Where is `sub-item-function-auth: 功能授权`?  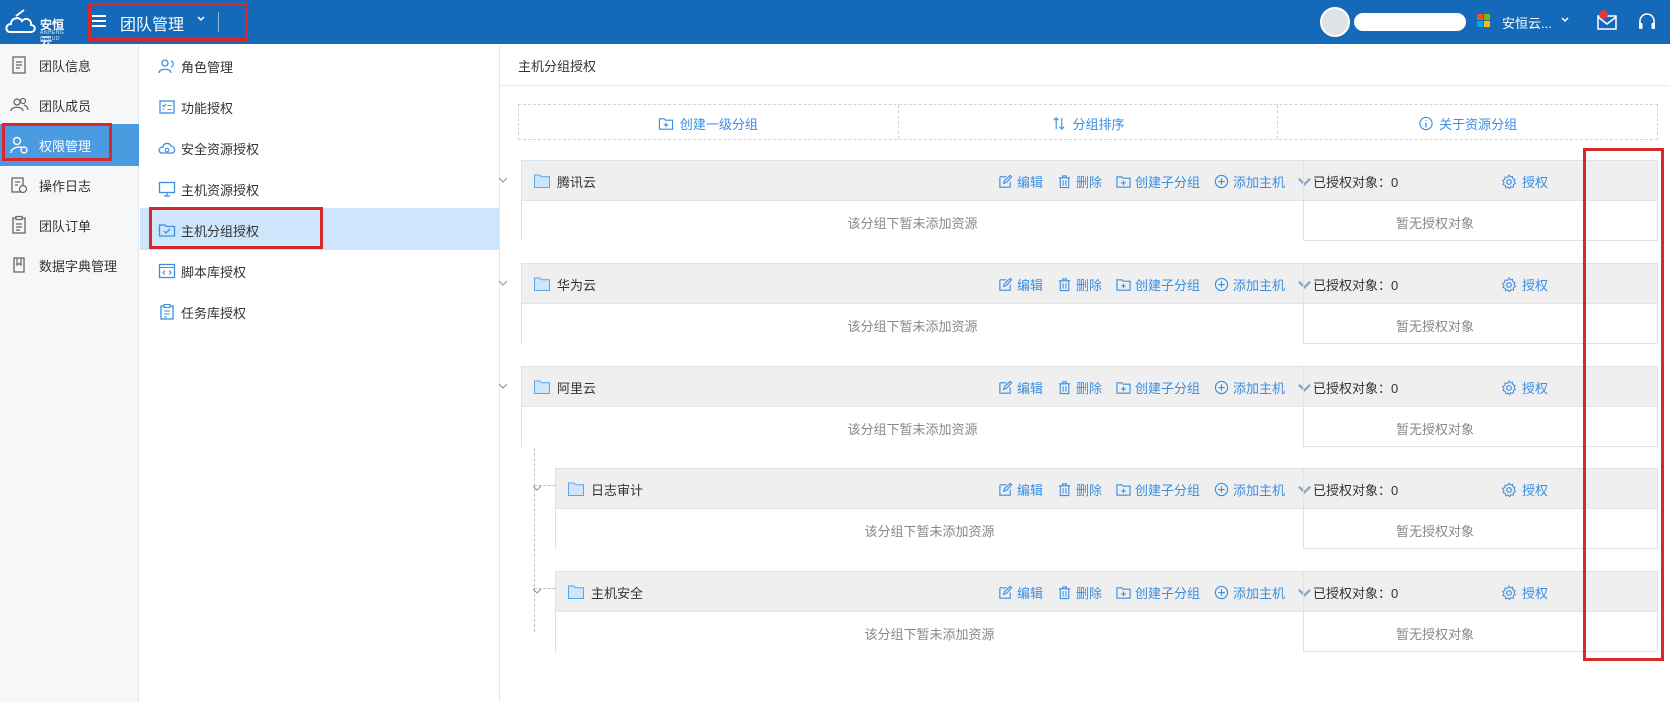
sub-item-function-auth: 功能授权 is located at coordinates (319, 106).